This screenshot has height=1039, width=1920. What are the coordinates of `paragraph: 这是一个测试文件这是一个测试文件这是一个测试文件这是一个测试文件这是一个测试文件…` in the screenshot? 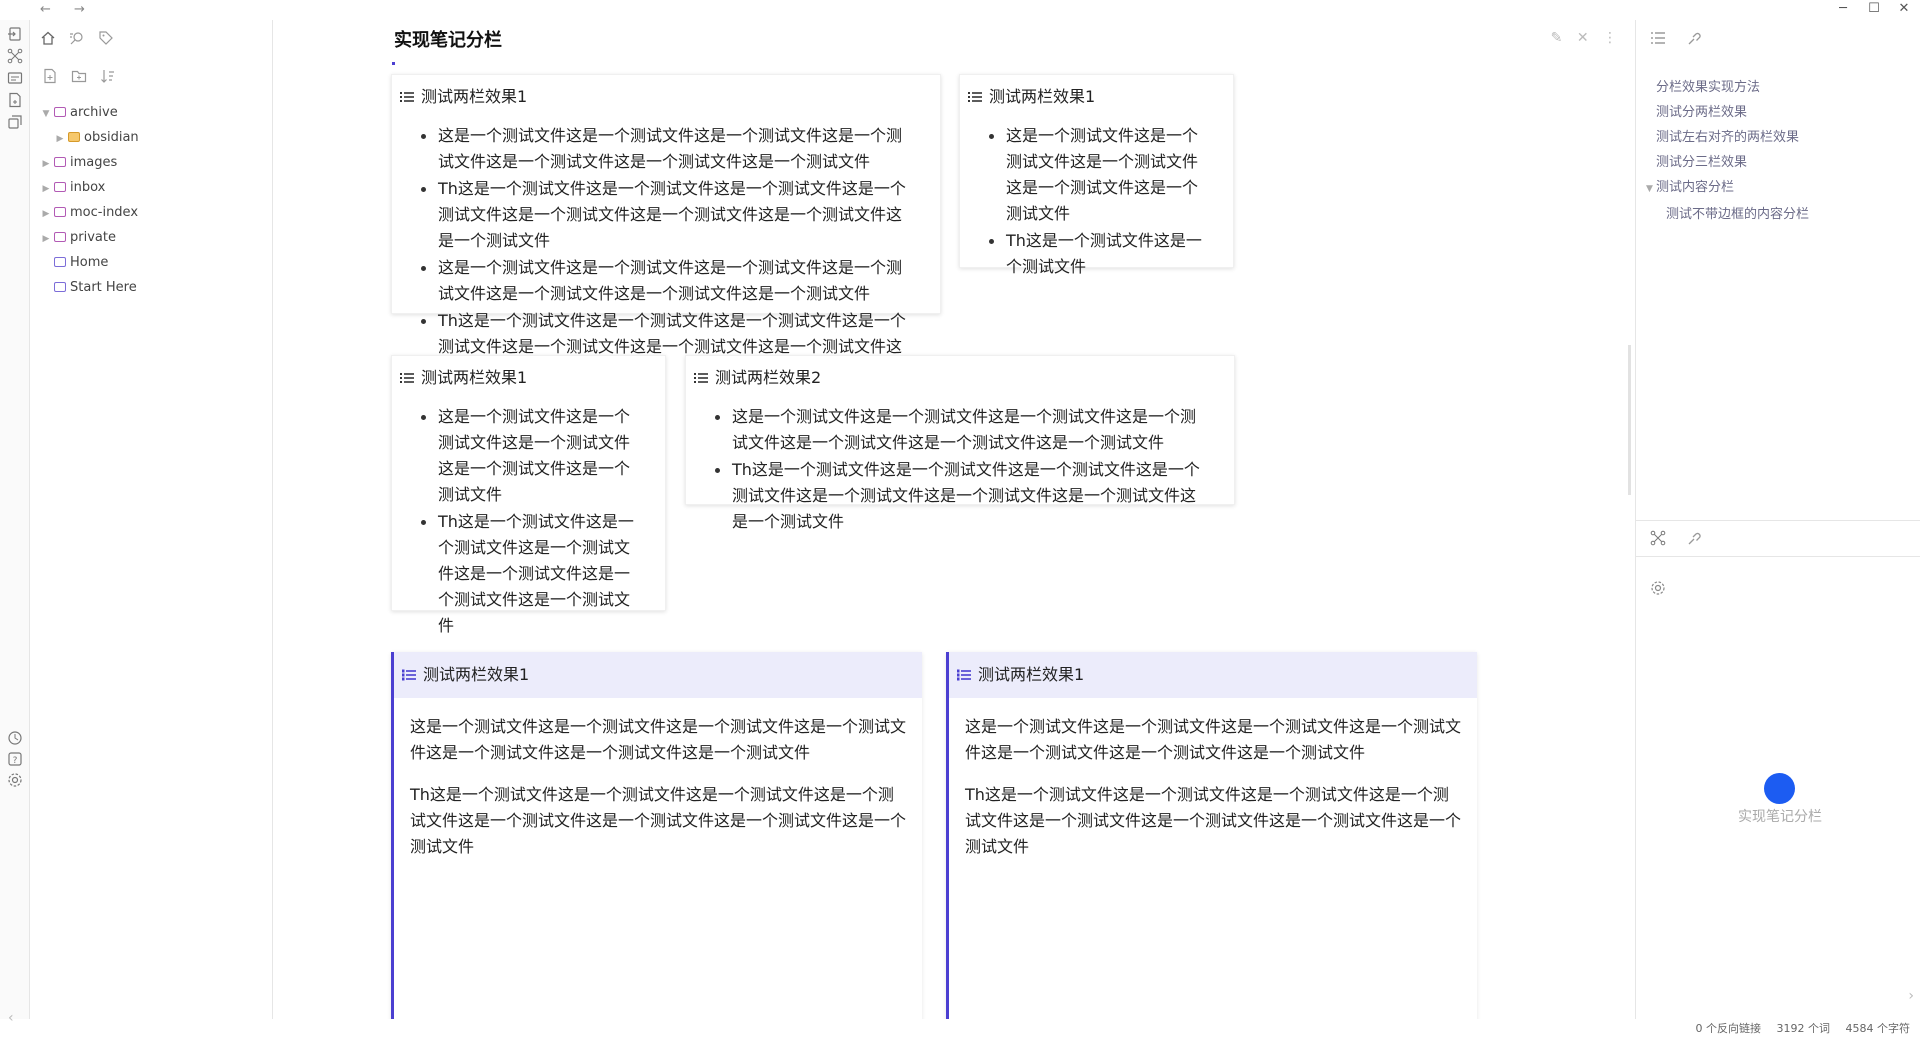 It's located at (1213, 739).